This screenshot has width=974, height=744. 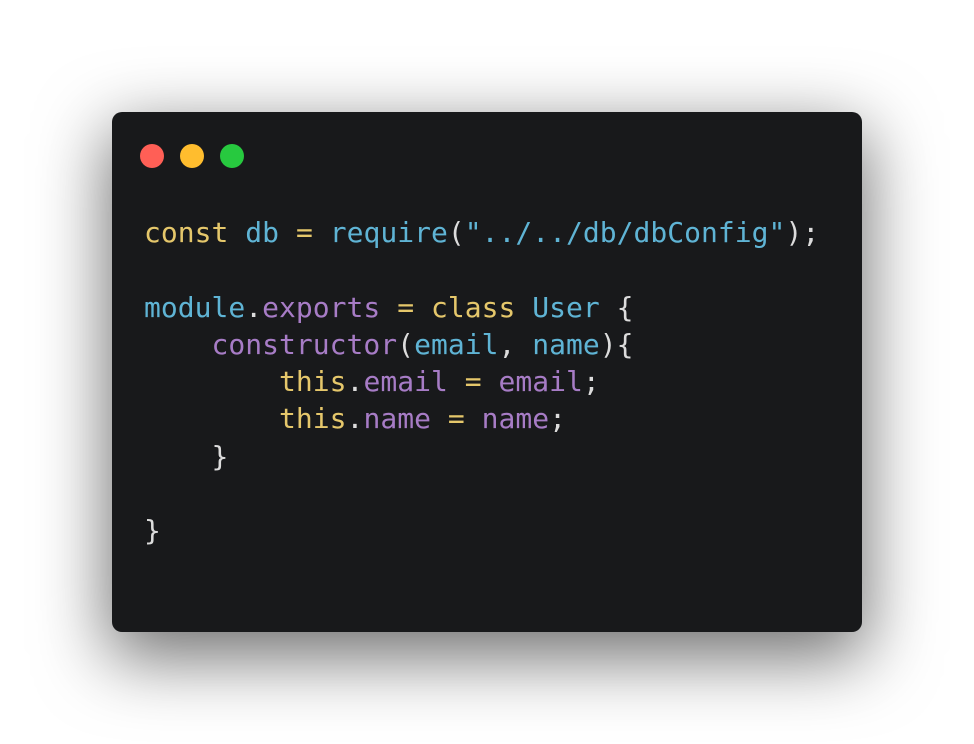 I want to click on token-value-email: email, so click(x=540, y=382).